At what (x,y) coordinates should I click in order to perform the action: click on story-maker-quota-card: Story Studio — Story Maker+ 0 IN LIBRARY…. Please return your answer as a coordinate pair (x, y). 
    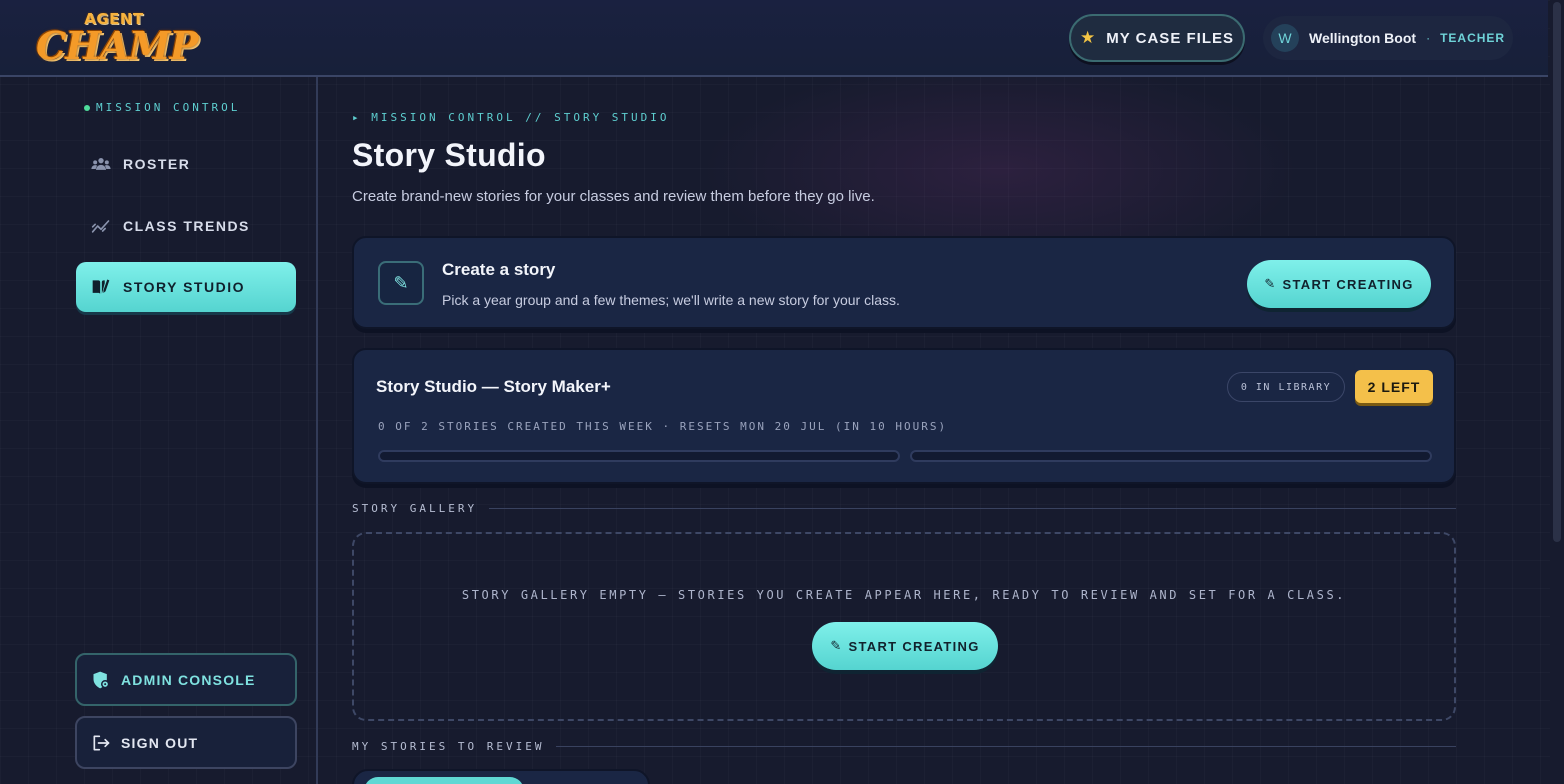
    Looking at the image, I should click on (904, 416).